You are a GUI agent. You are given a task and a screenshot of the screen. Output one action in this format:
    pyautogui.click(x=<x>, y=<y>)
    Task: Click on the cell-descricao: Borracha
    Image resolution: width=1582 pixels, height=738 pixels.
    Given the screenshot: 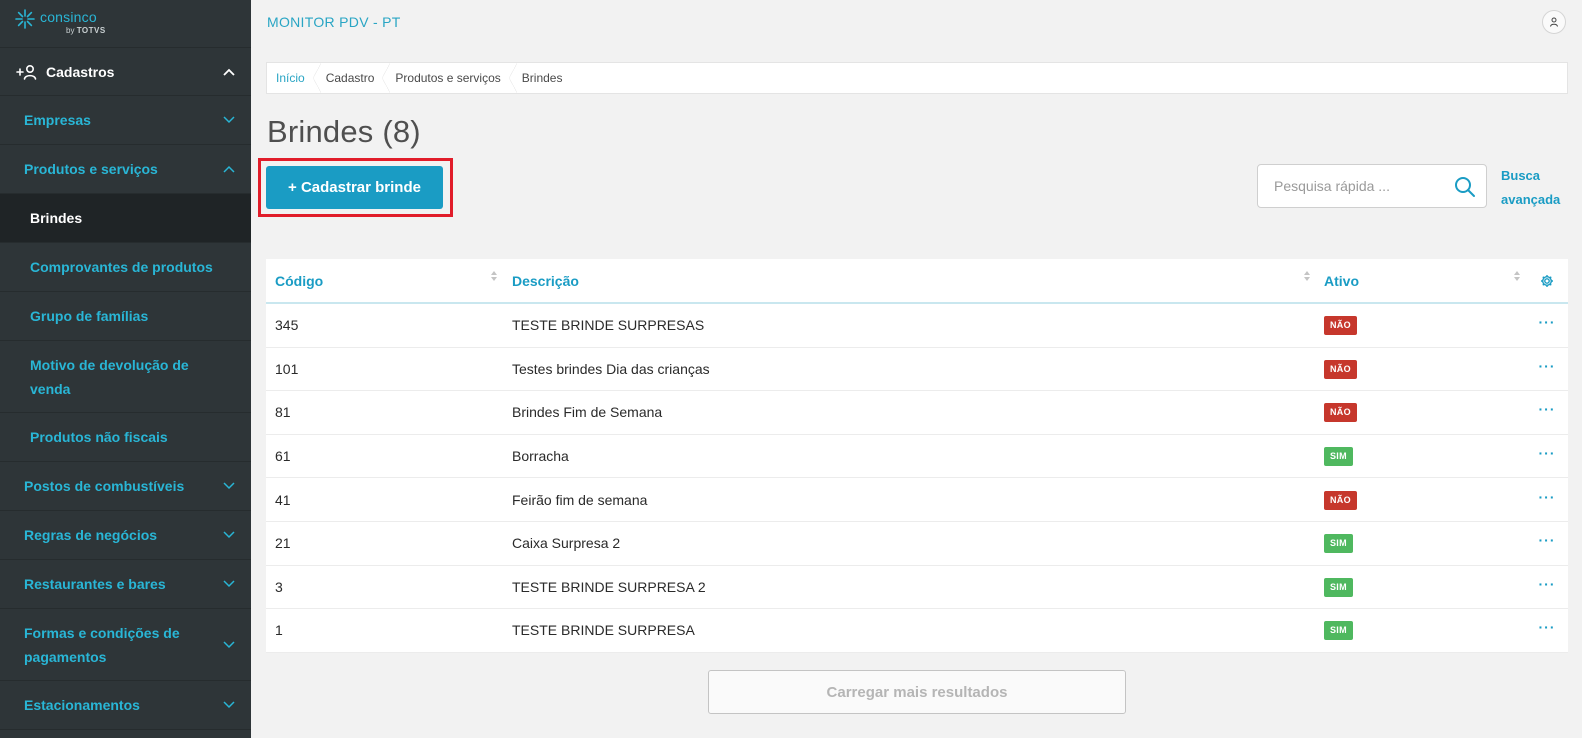 What is the action you would take?
    pyautogui.click(x=540, y=456)
    